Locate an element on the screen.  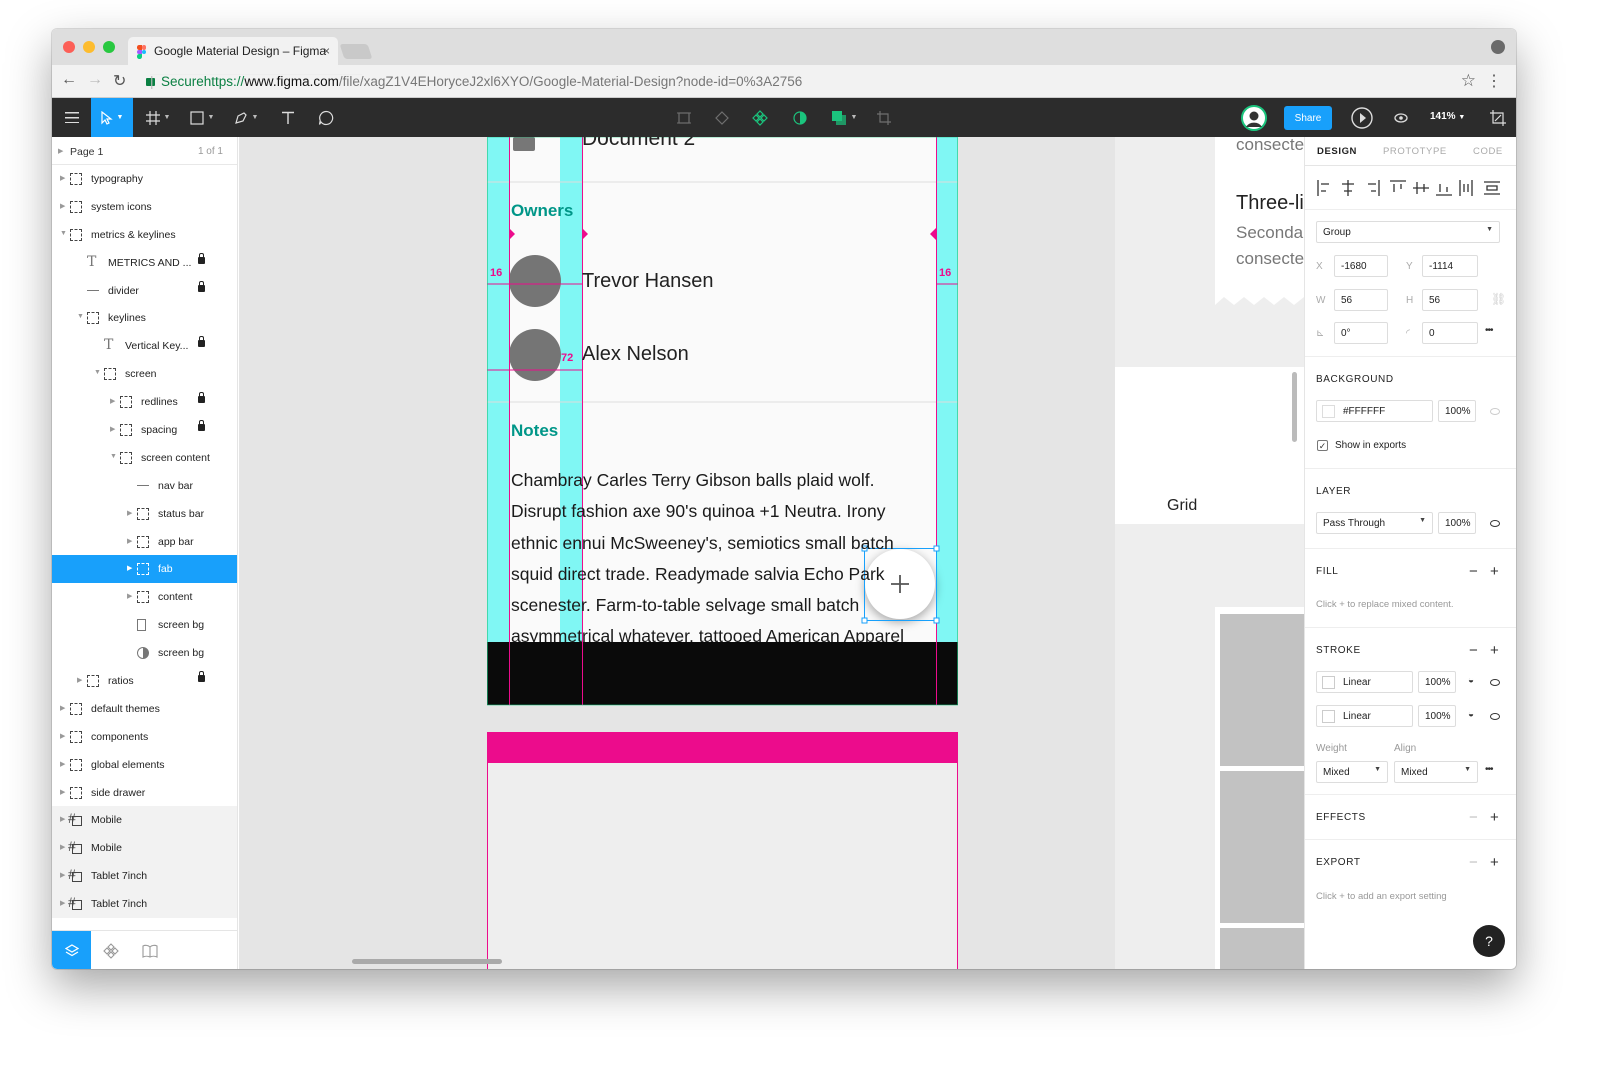
pen-tool-icon: ▼ is located at coordinates (246, 117).